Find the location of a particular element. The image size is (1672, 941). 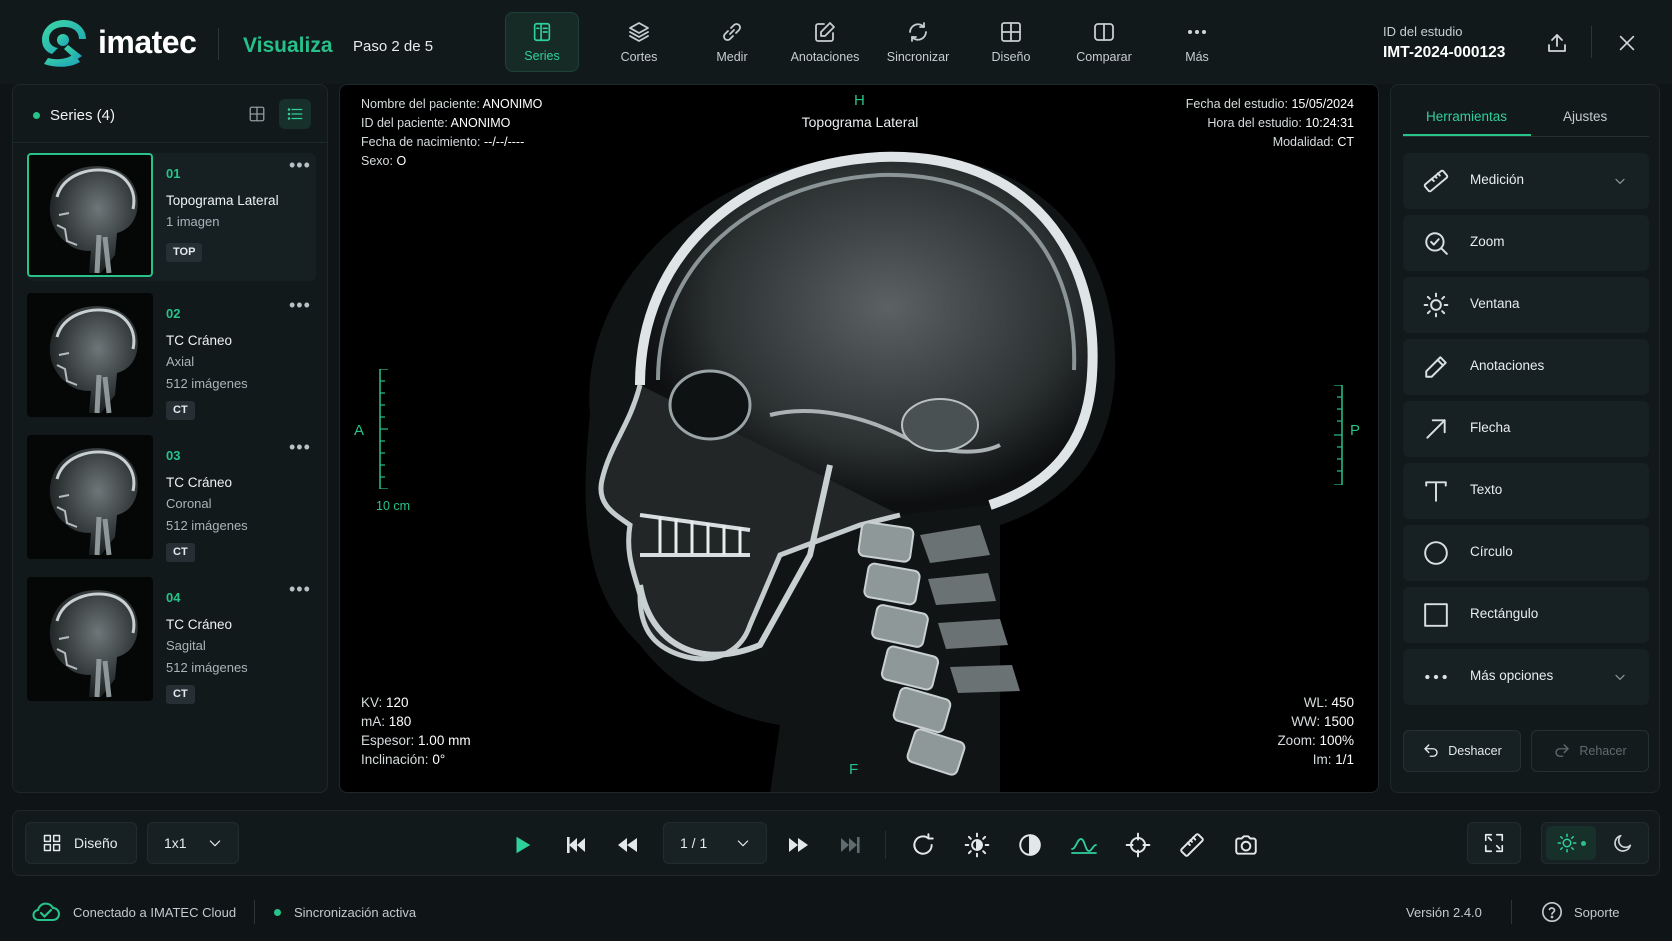

tilt-value: 0° is located at coordinates (439, 759).